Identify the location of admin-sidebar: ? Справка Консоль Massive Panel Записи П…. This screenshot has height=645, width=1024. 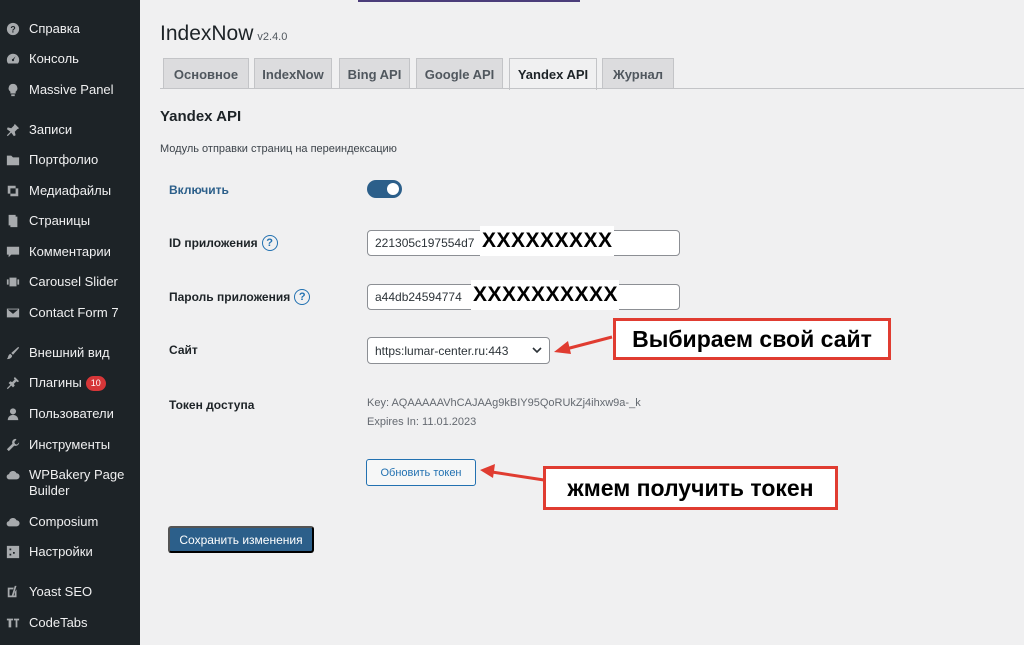
(70, 322).